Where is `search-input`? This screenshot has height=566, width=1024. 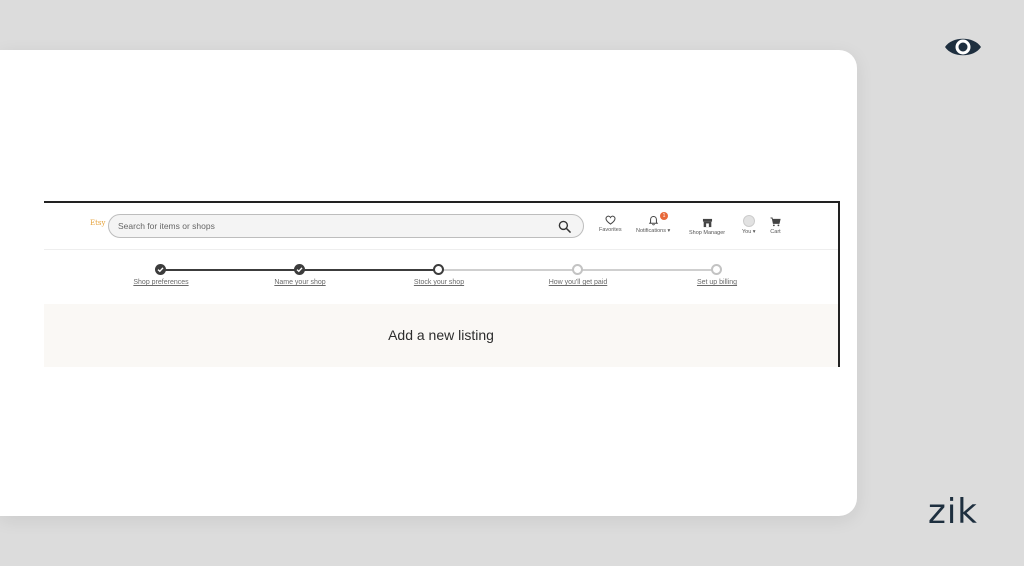 search-input is located at coordinates (328, 226).